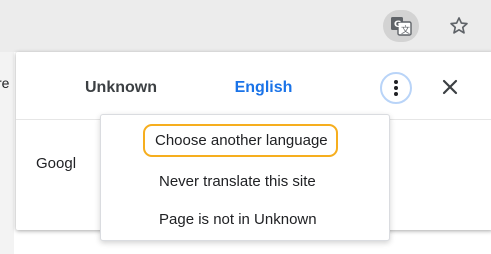 This screenshot has height=254, width=491. I want to click on translate-page-button: G 文, so click(401, 26).